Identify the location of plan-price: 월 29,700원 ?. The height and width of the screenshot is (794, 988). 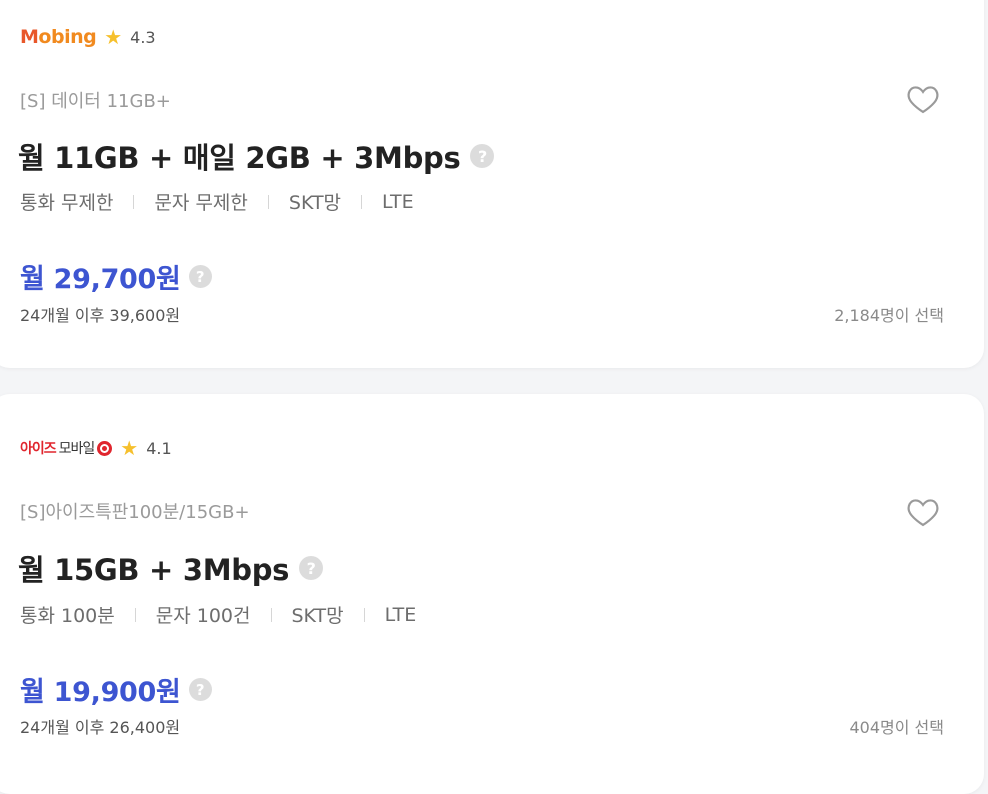
(116, 276).